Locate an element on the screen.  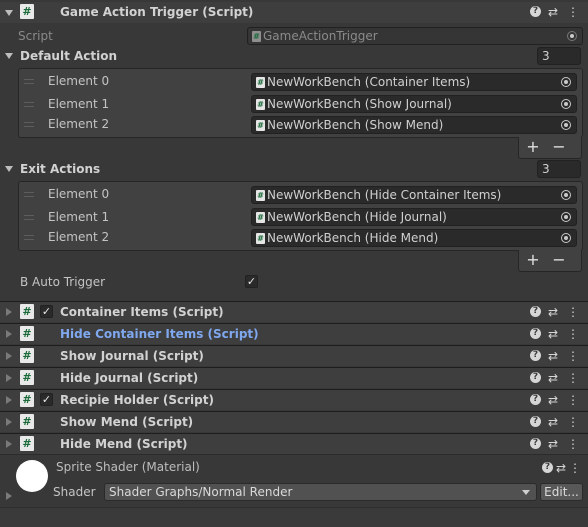
component-title: Hide Mend (Script) is located at coordinates (124, 444).